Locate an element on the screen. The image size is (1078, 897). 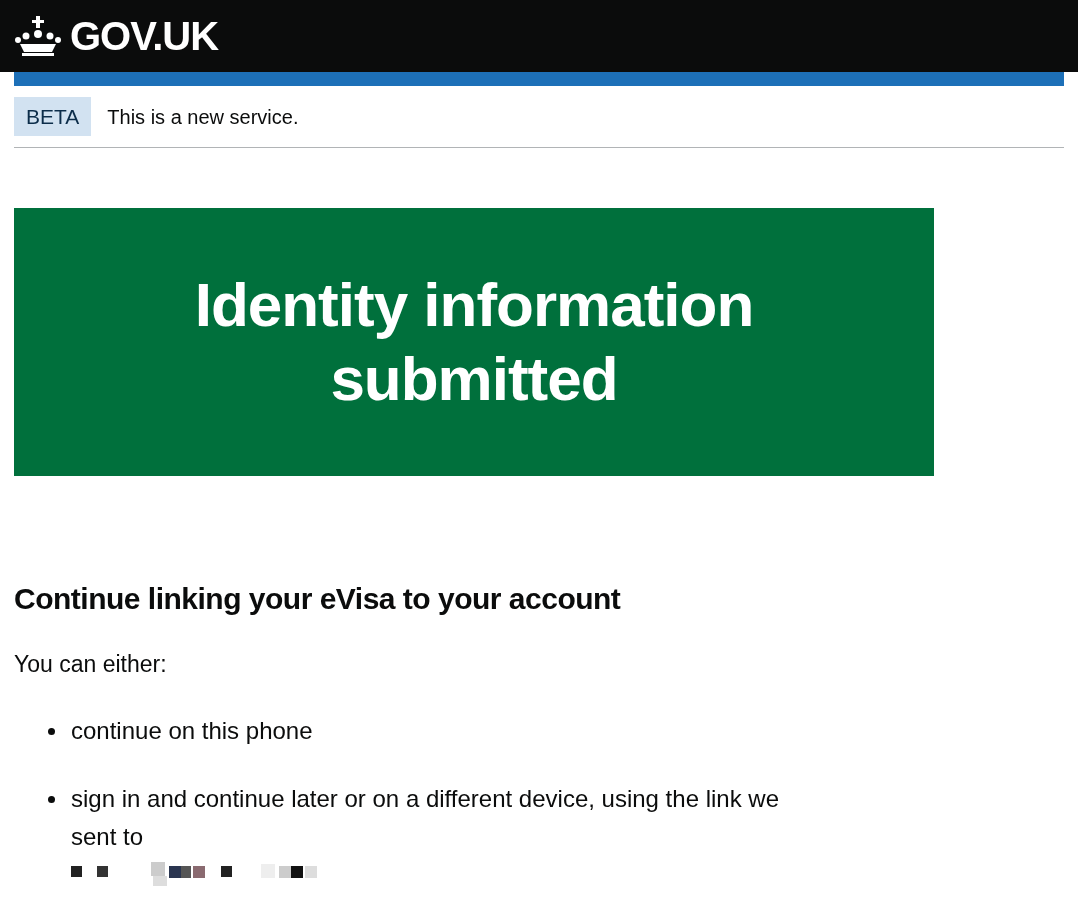
heading: Continue linking your eVisa to your account is located at coordinates (318, 599).